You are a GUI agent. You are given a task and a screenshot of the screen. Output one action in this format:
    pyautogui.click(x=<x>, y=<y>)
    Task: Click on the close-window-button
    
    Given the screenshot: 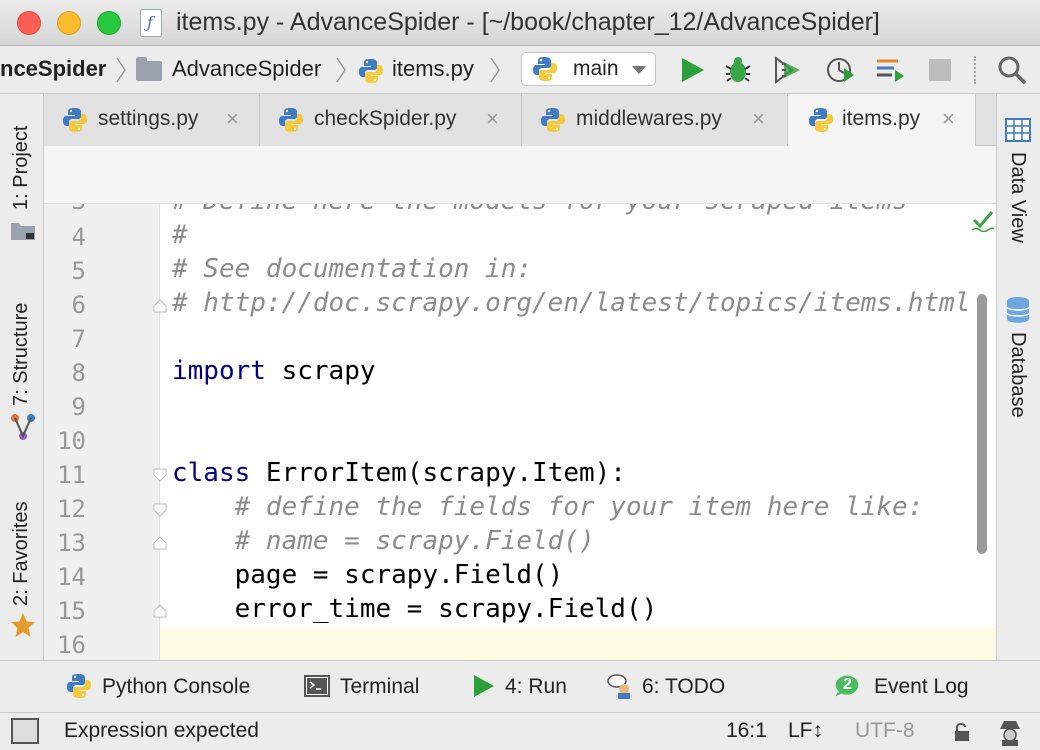 What is the action you would take?
    pyautogui.click(x=29, y=23)
    